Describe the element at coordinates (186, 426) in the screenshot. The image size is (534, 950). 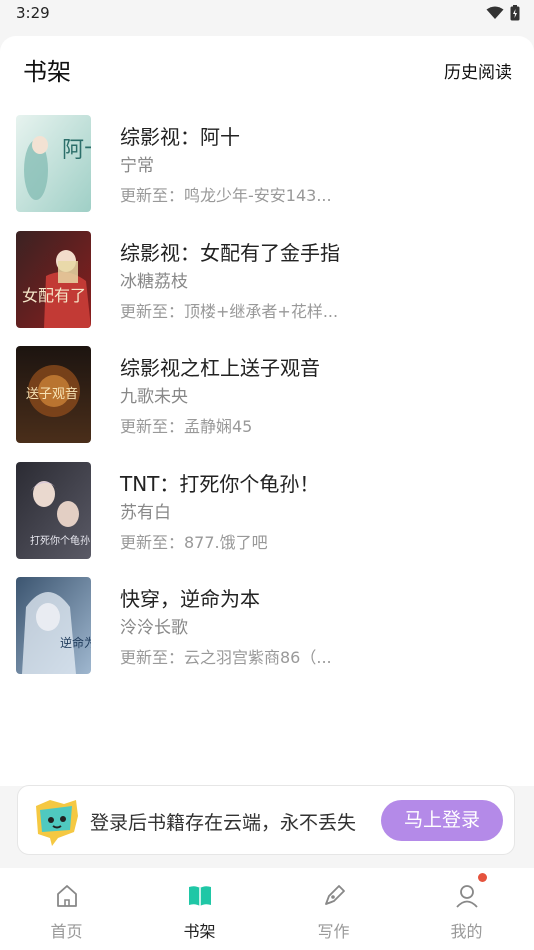
I see `book-update: 更新至：孟静娴45` at that location.